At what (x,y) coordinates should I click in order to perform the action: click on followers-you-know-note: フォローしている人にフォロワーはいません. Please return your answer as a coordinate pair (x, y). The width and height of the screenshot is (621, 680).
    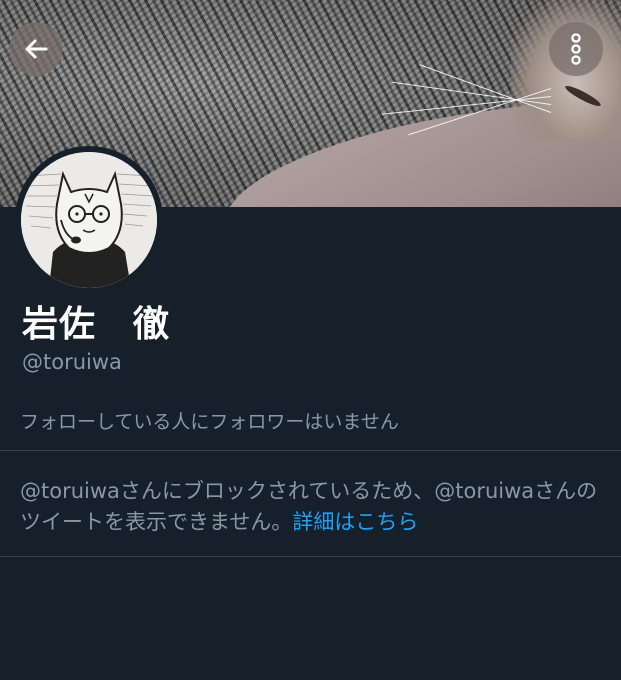
    Looking at the image, I should click on (209, 422).